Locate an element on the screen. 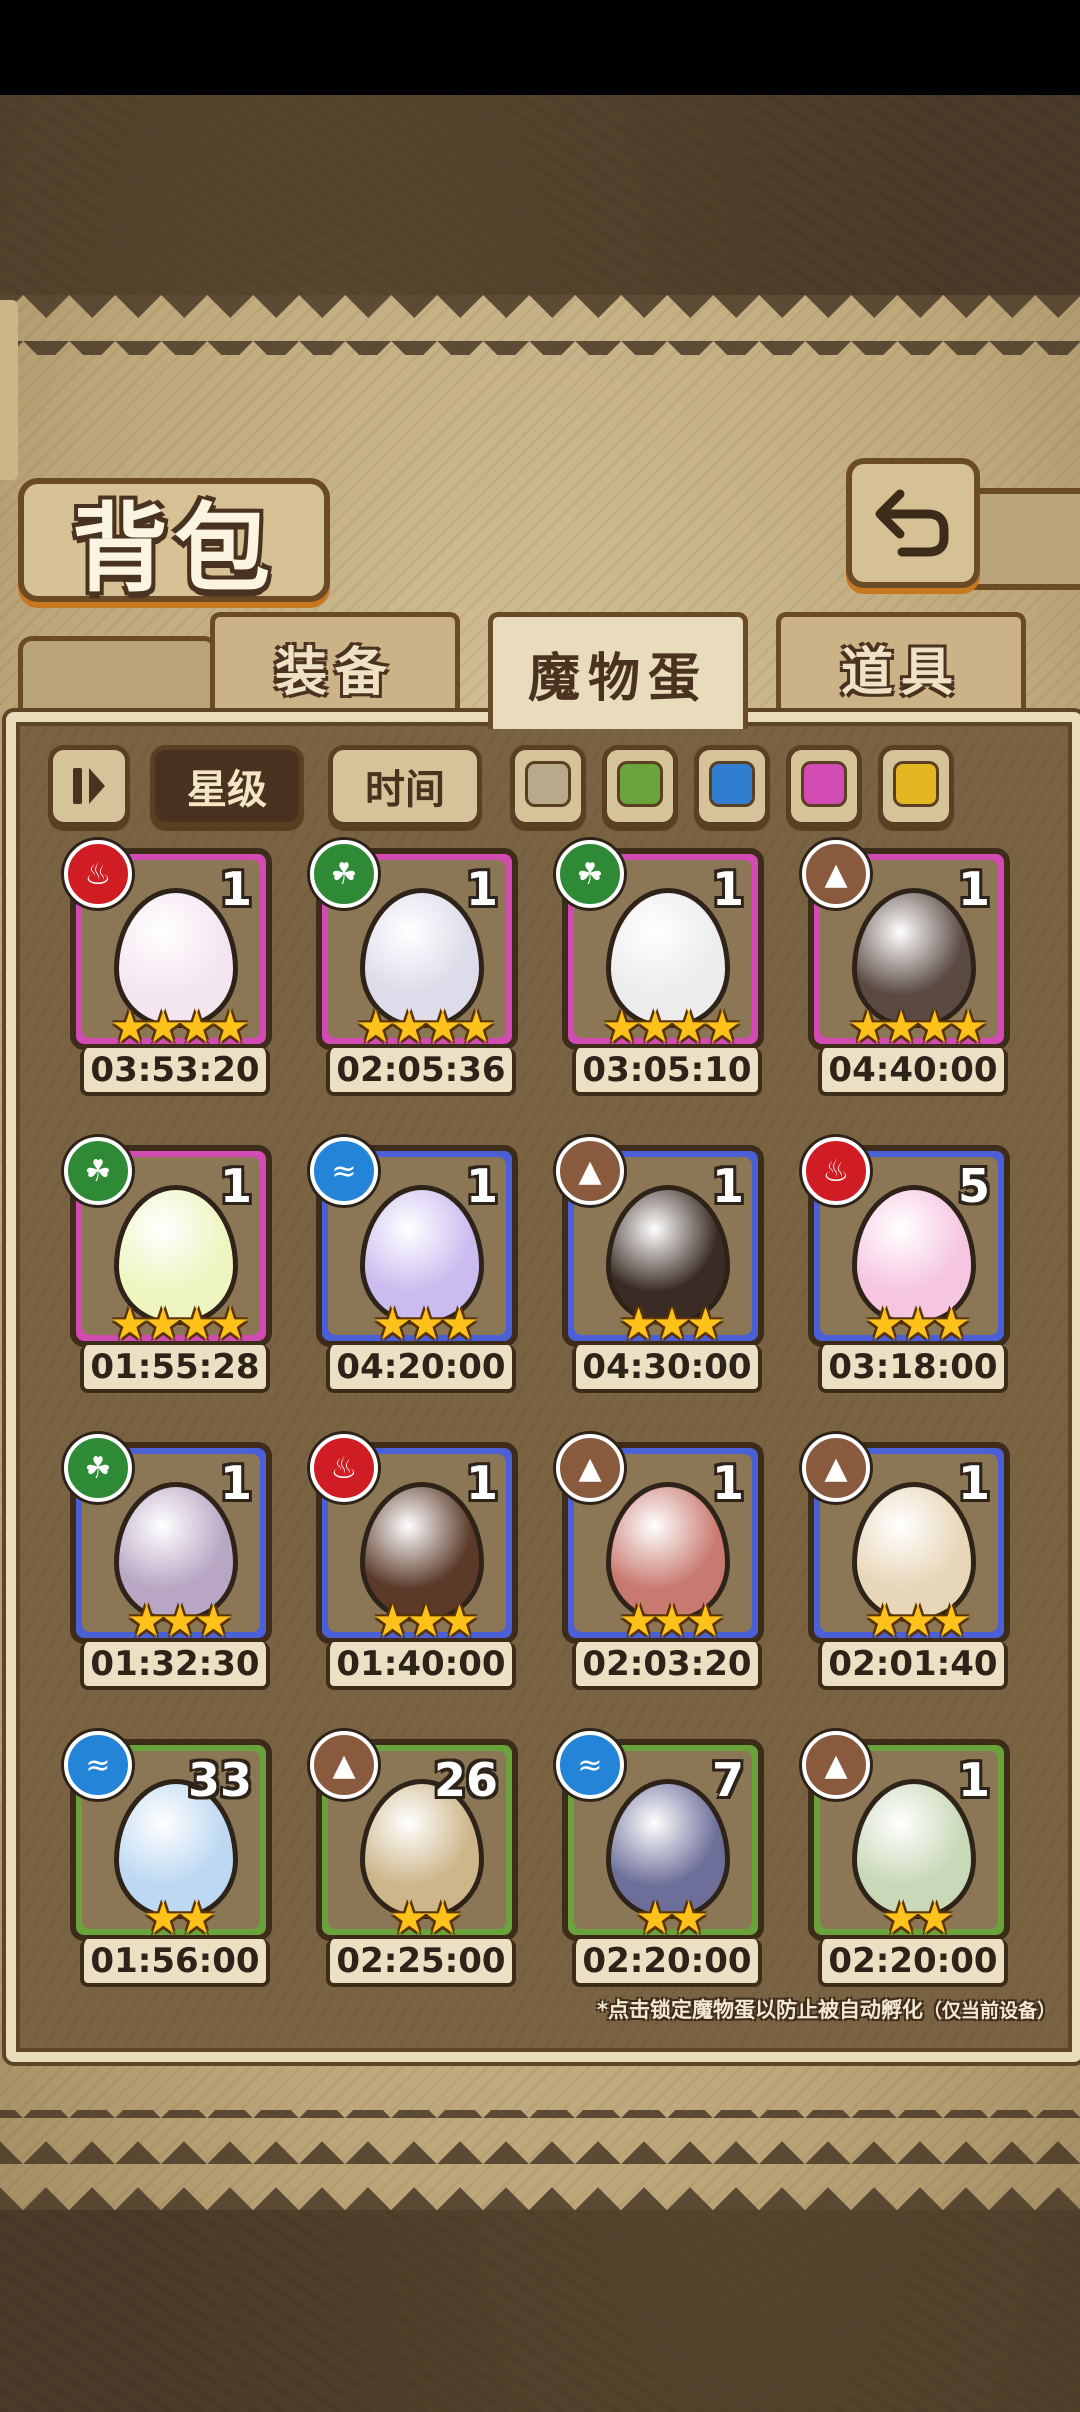 The width and height of the screenshot is (1080, 2412). egg-slot: 1 ★★★ ♨ 01:40:00 is located at coordinates (414, 1564).